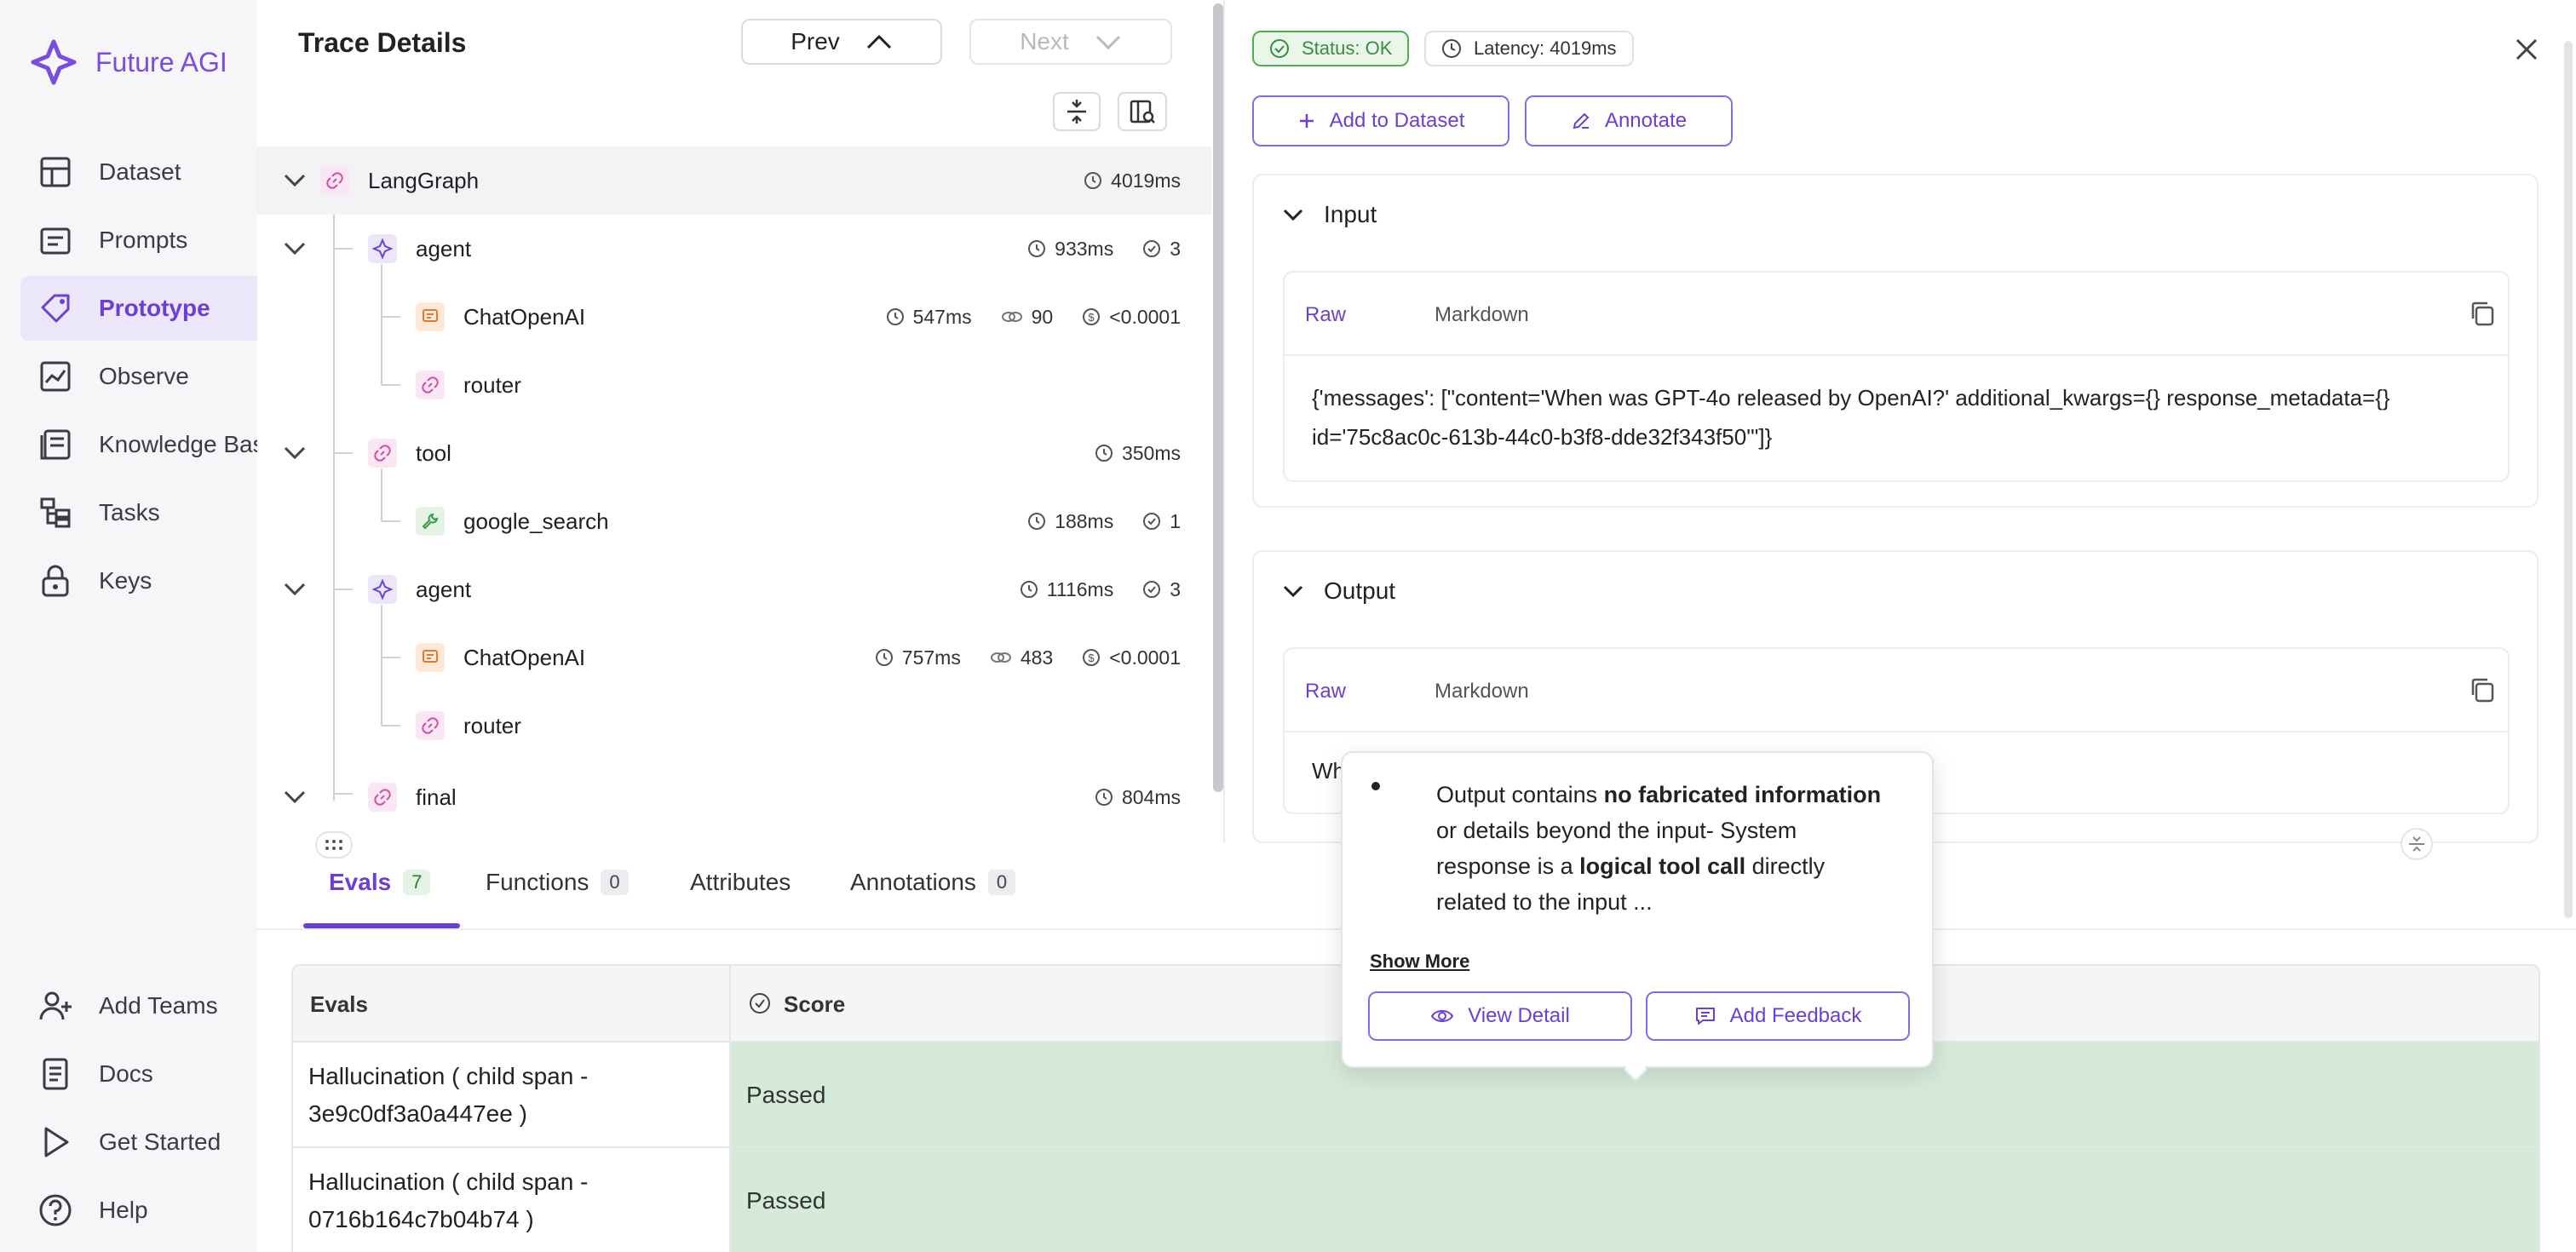  What do you see at coordinates (139, 376) in the screenshot?
I see `nav-item-observe: Observe` at bounding box center [139, 376].